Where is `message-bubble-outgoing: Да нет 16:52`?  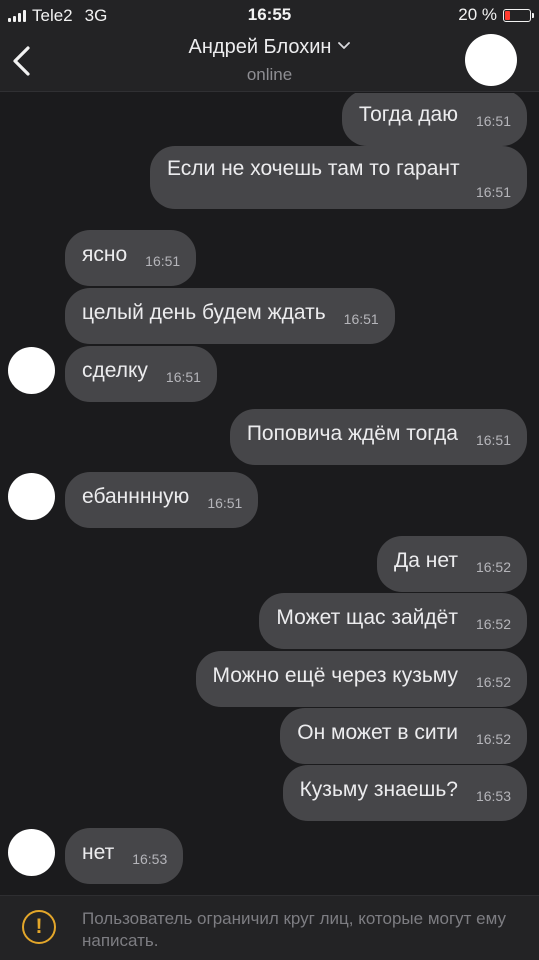
message-bubble-outgoing: Да нет 16:52 is located at coordinates (452, 564).